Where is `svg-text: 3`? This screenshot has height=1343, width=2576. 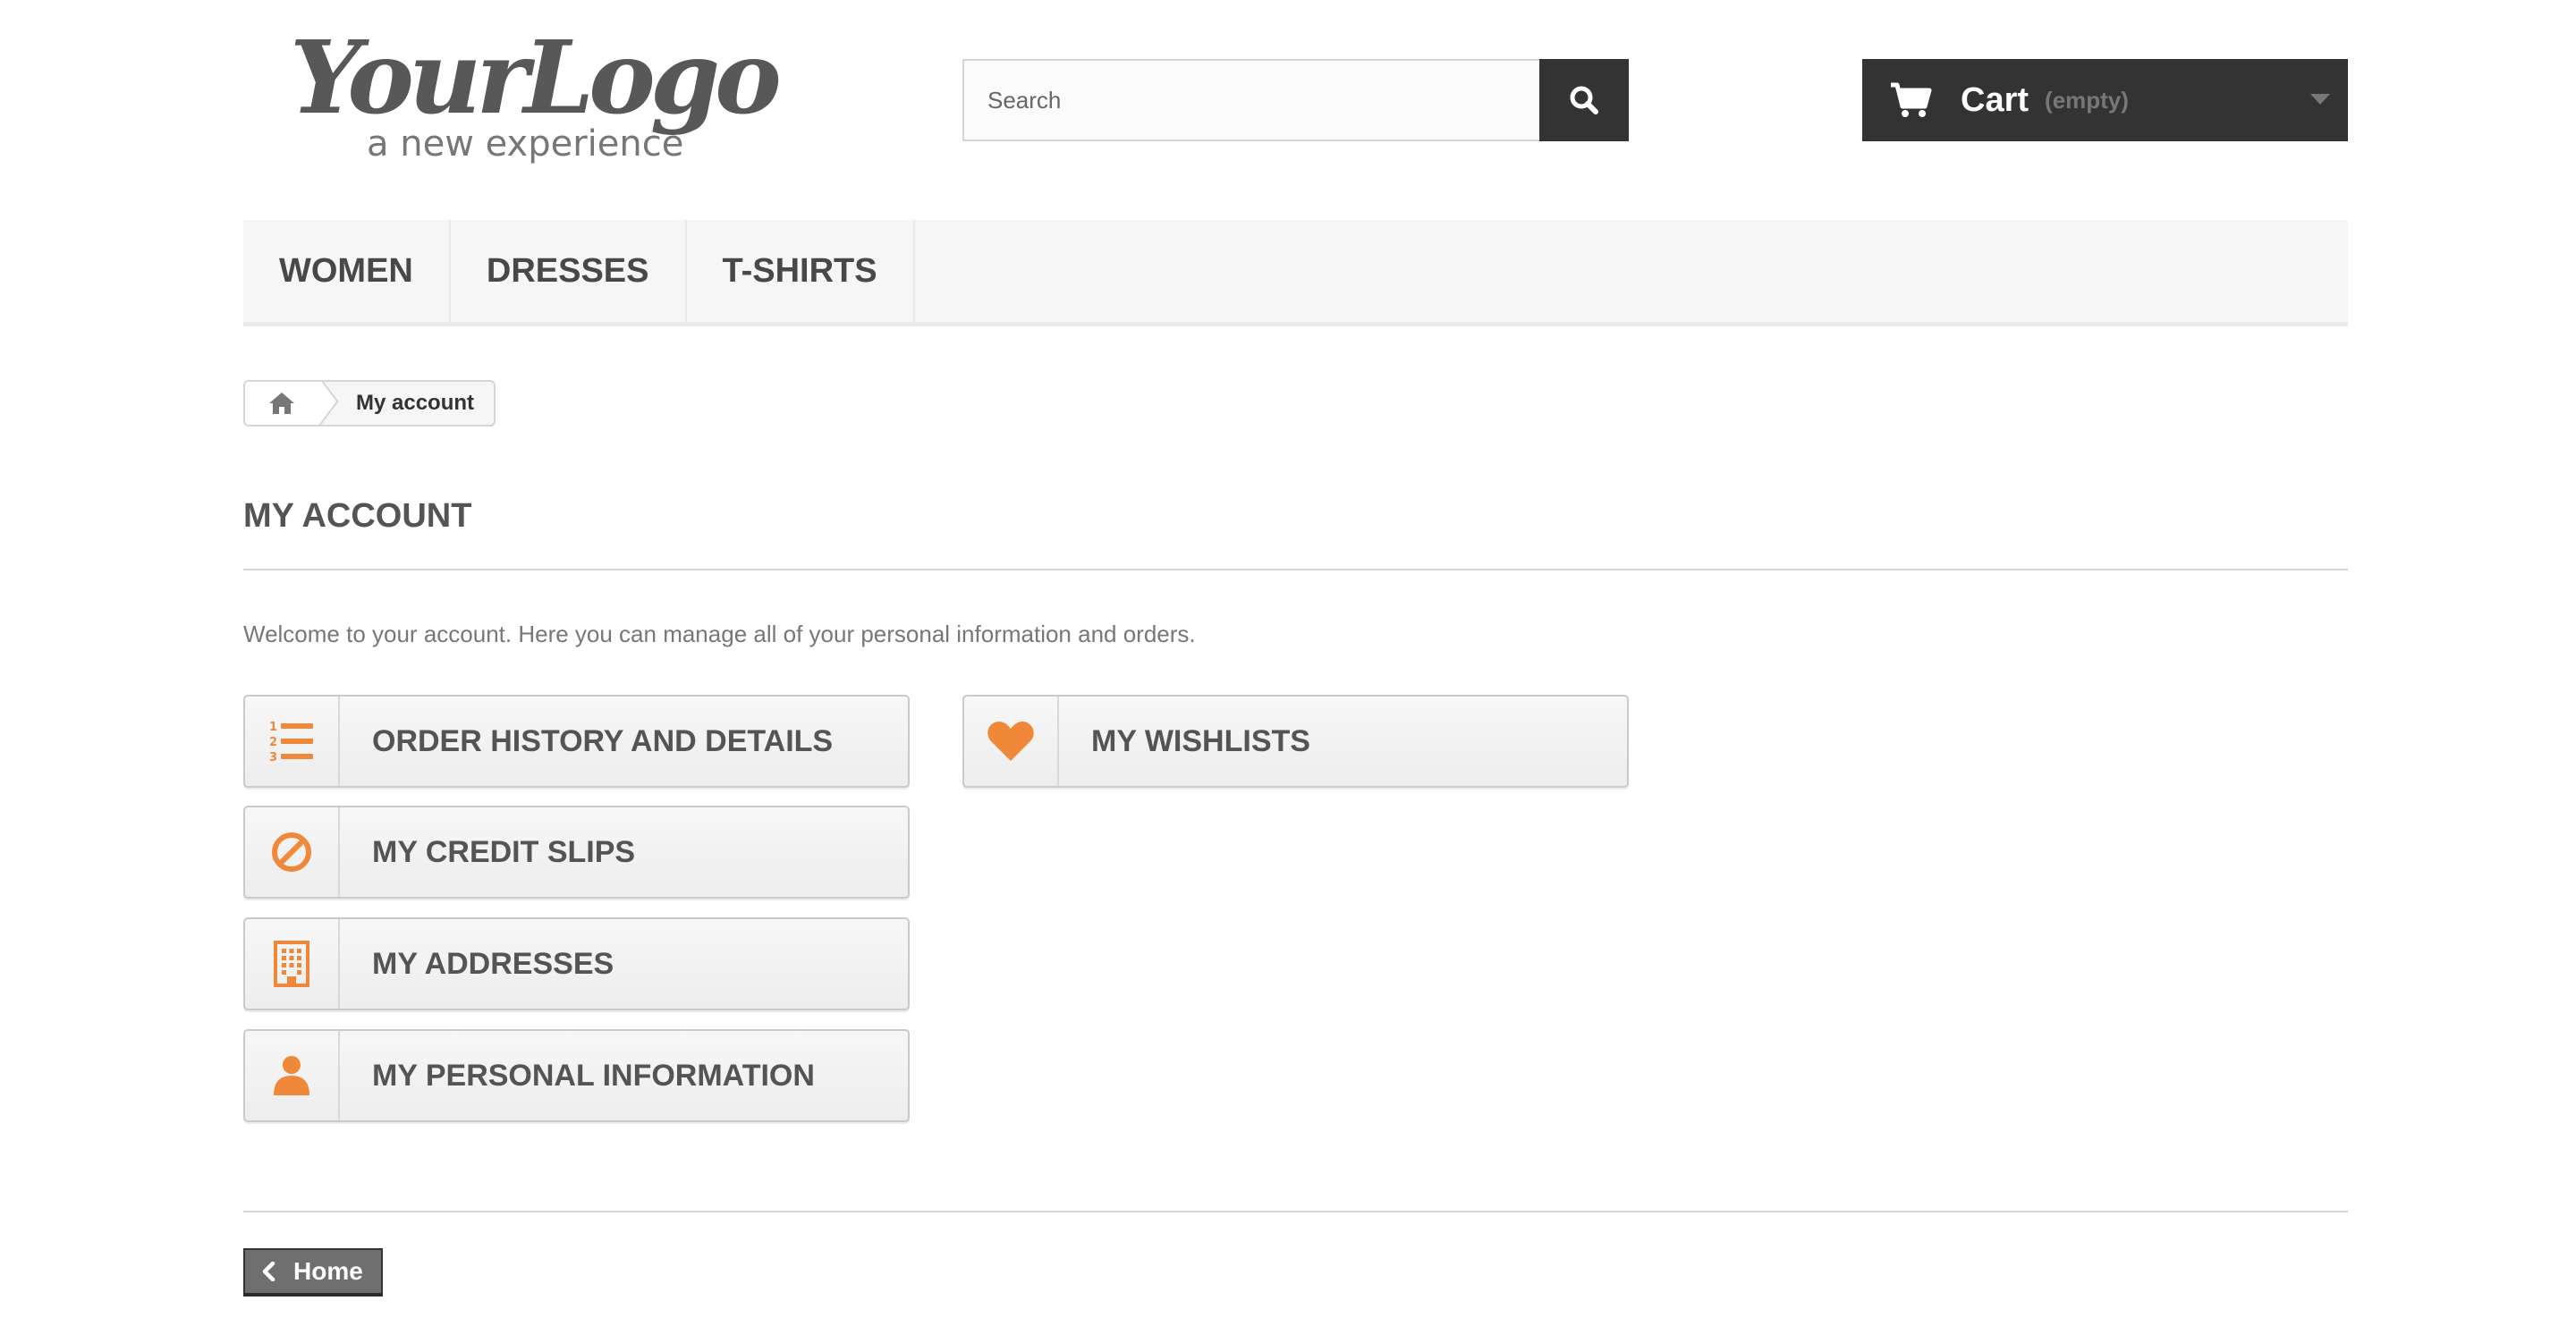 svg-text: 3 is located at coordinates (273, 758).